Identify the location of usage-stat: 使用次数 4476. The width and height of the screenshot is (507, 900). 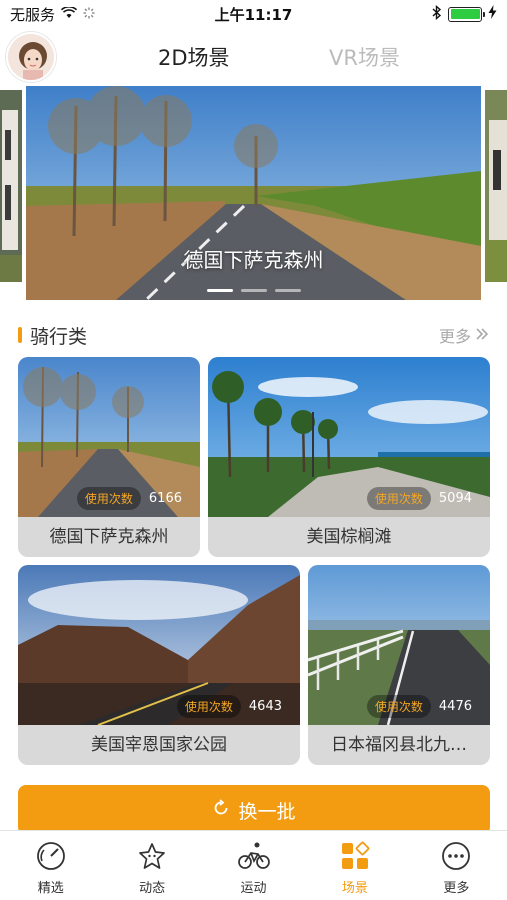
(423, 706).